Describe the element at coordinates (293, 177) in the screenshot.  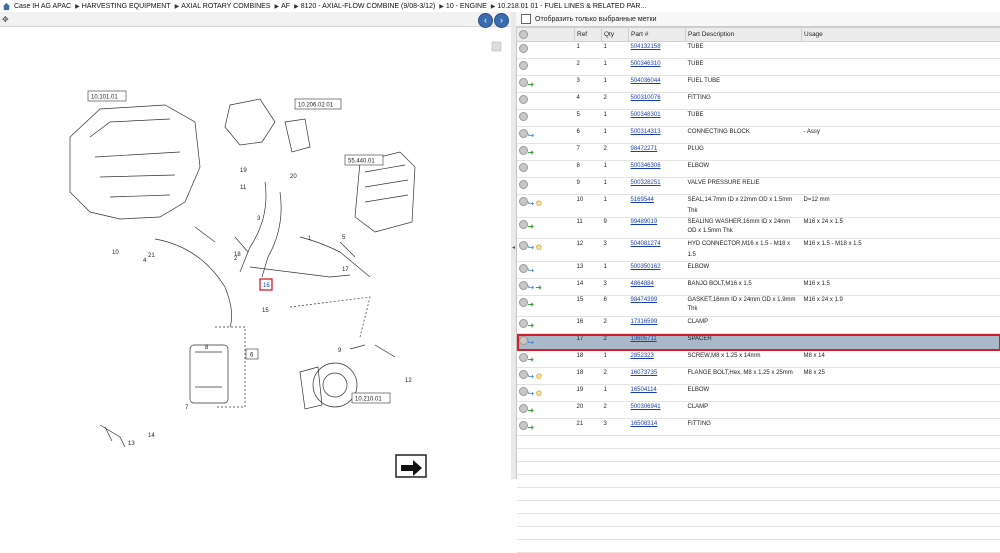
I see `callout-label: 20` at that location.